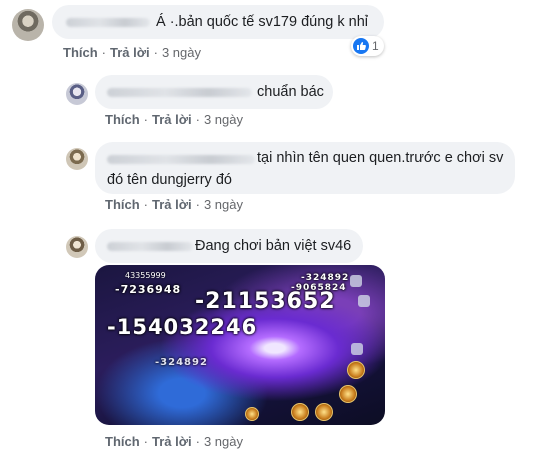 This screenshot has width=550, height=460. I want to click on reaction-count: 1, so click(375, 46).